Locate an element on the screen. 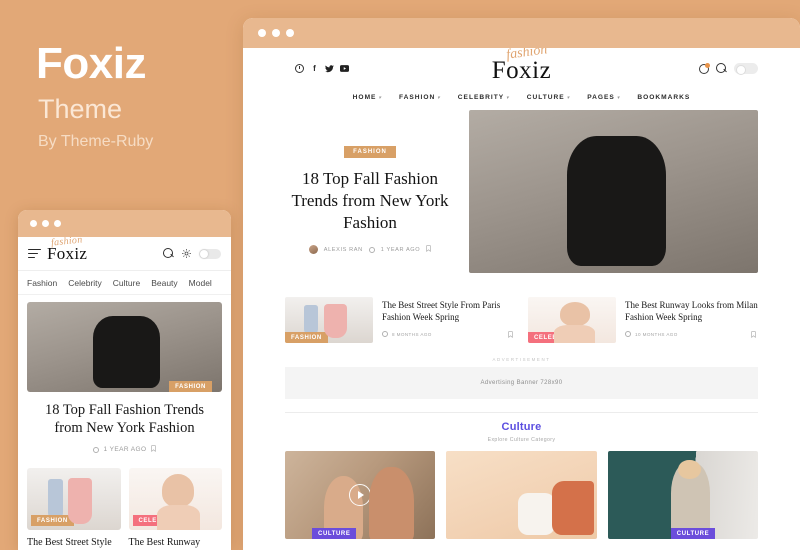  culture-grid: CULTURE CULTURE is located at coordinates (521, 491).